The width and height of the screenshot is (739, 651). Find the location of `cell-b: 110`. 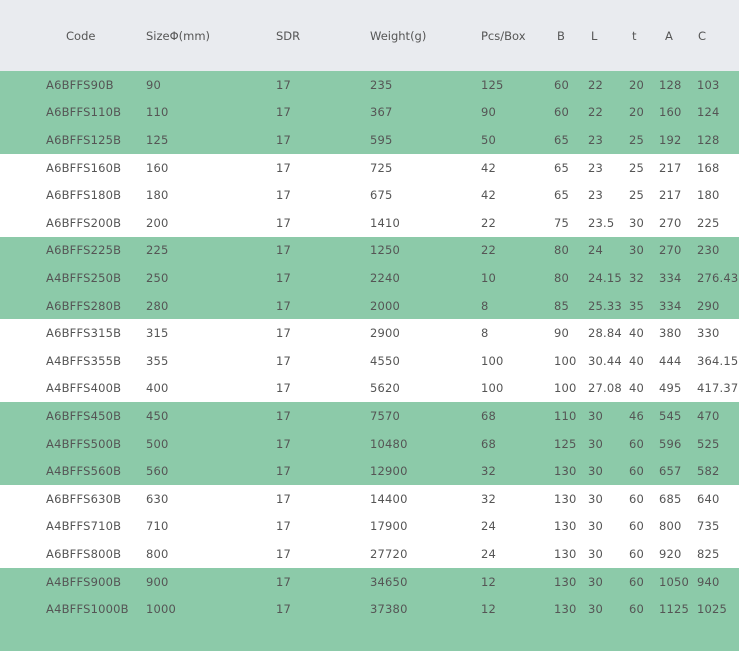

cell-b: 110 is located at coordinates (565, 415).